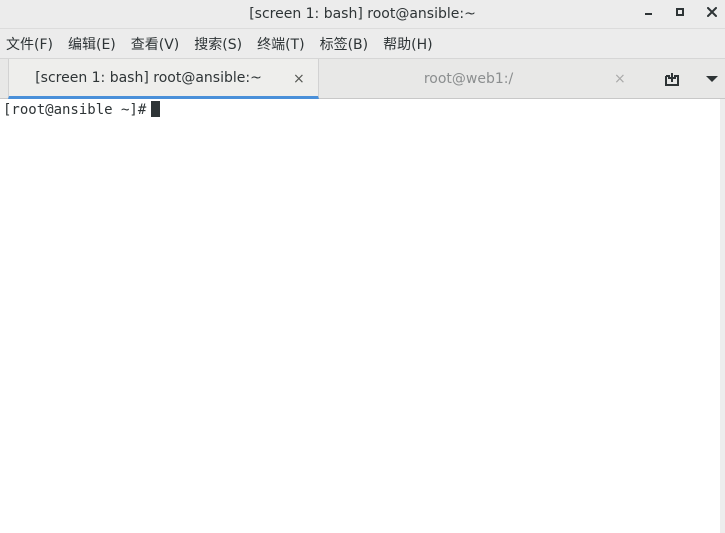 The width and height of the screenshot is (725, 533). I want to click on close-icon, so click(712, 12).